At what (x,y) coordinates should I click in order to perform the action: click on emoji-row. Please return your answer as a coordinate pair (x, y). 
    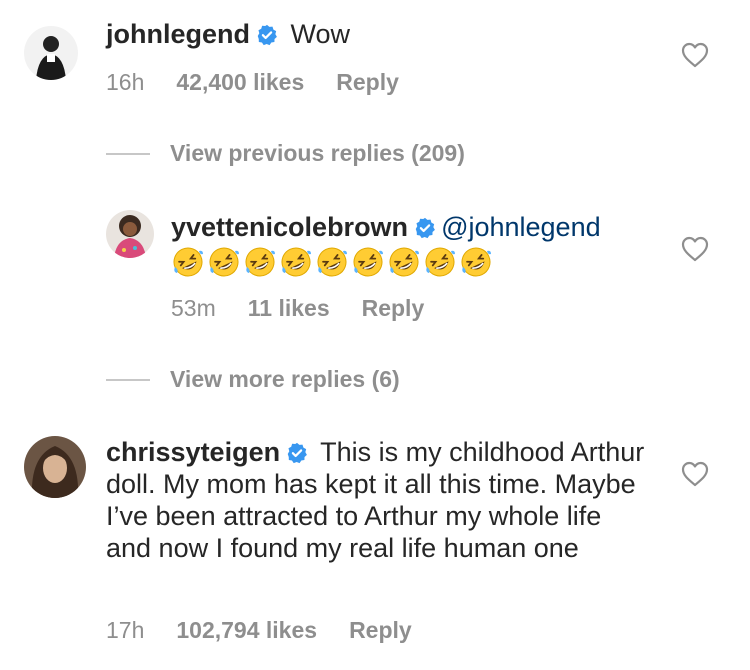
    Looking at the image, I should click on (416, 262).